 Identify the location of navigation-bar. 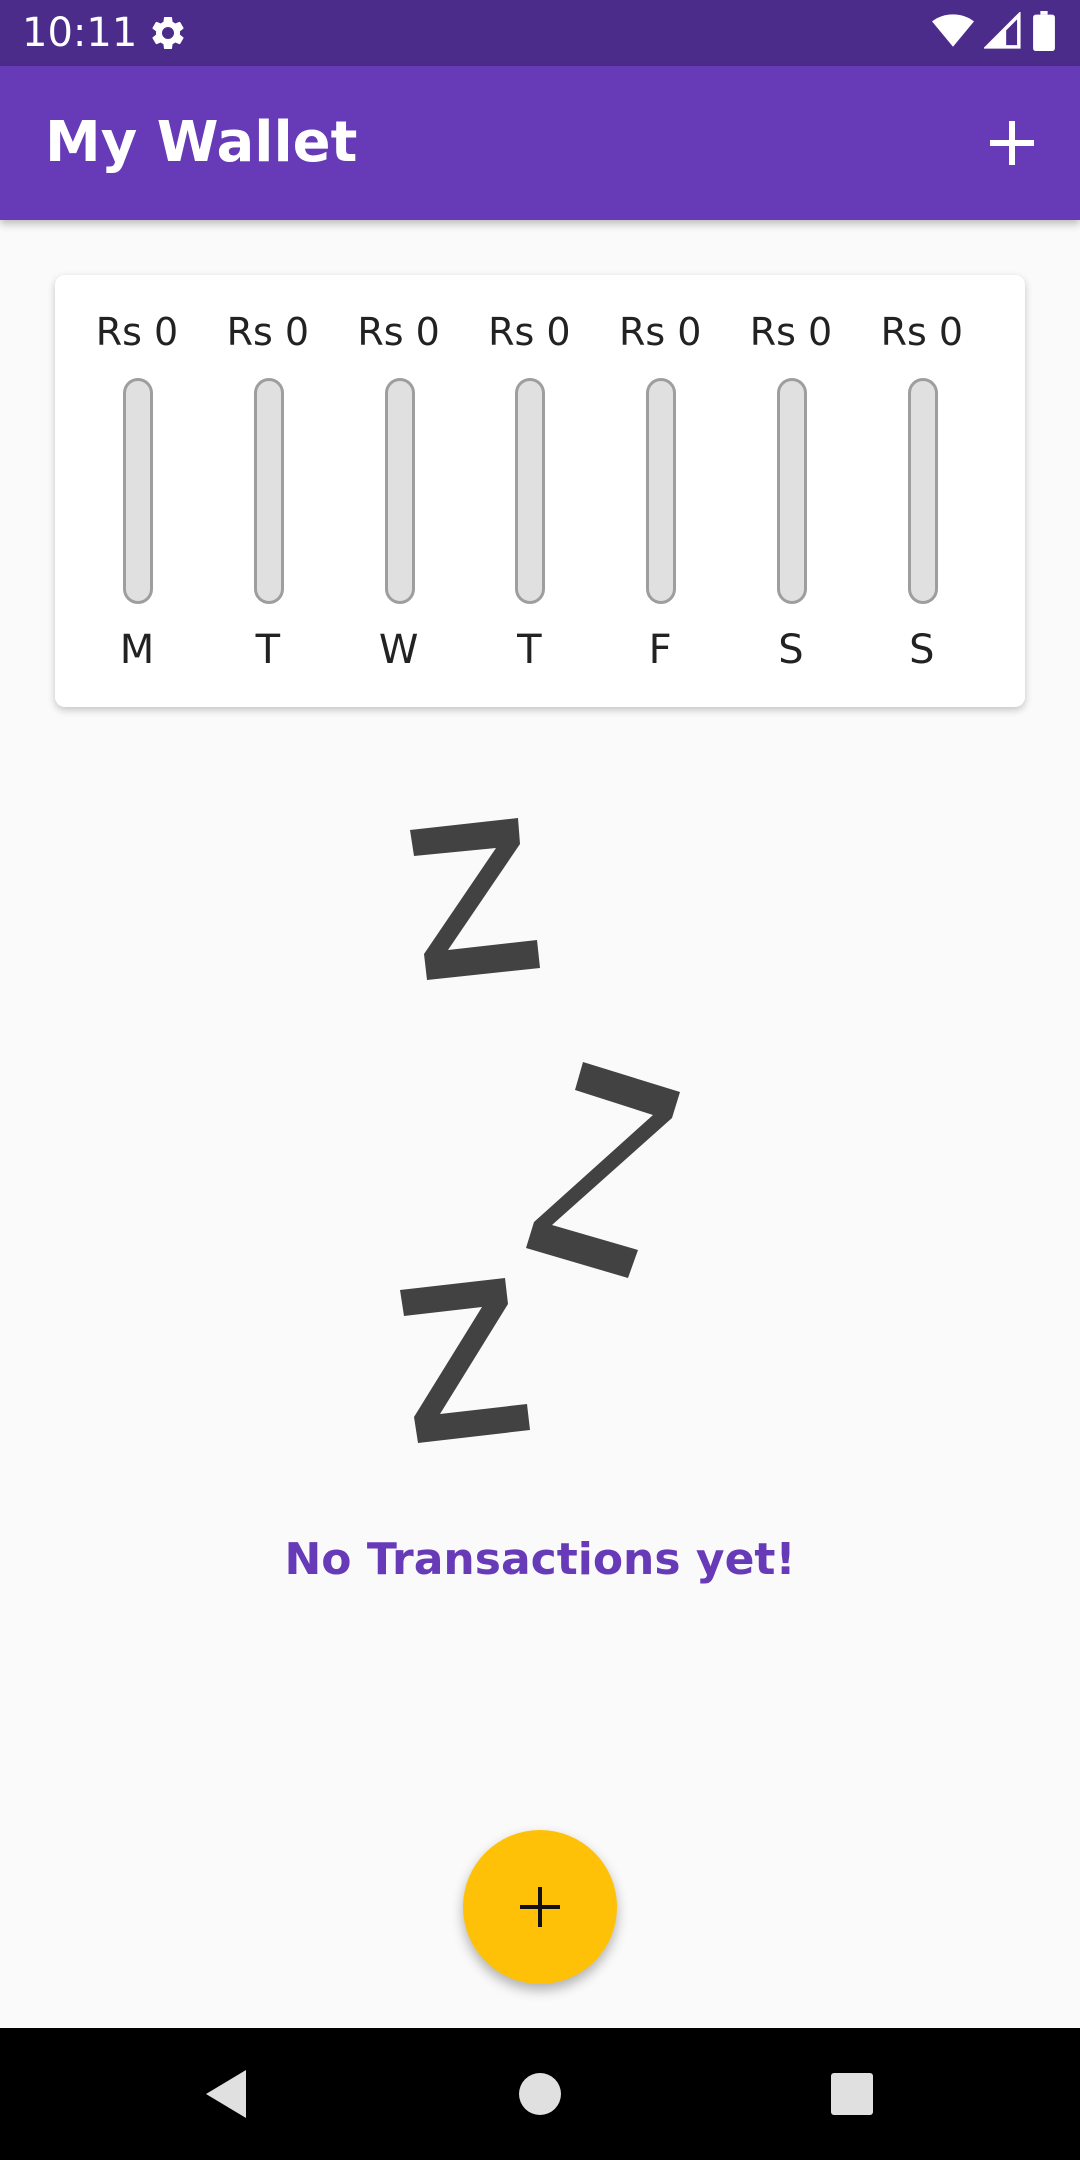
(540, 2094).